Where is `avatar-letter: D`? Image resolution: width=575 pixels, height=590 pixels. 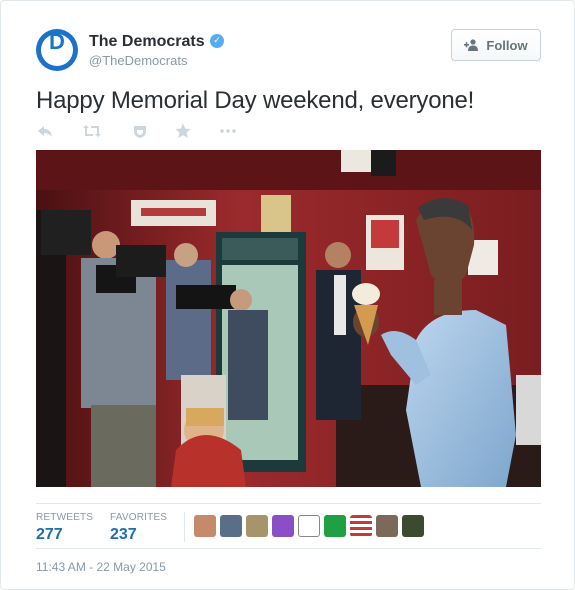
avatar-letter: D is located at coordinates (57, 41).